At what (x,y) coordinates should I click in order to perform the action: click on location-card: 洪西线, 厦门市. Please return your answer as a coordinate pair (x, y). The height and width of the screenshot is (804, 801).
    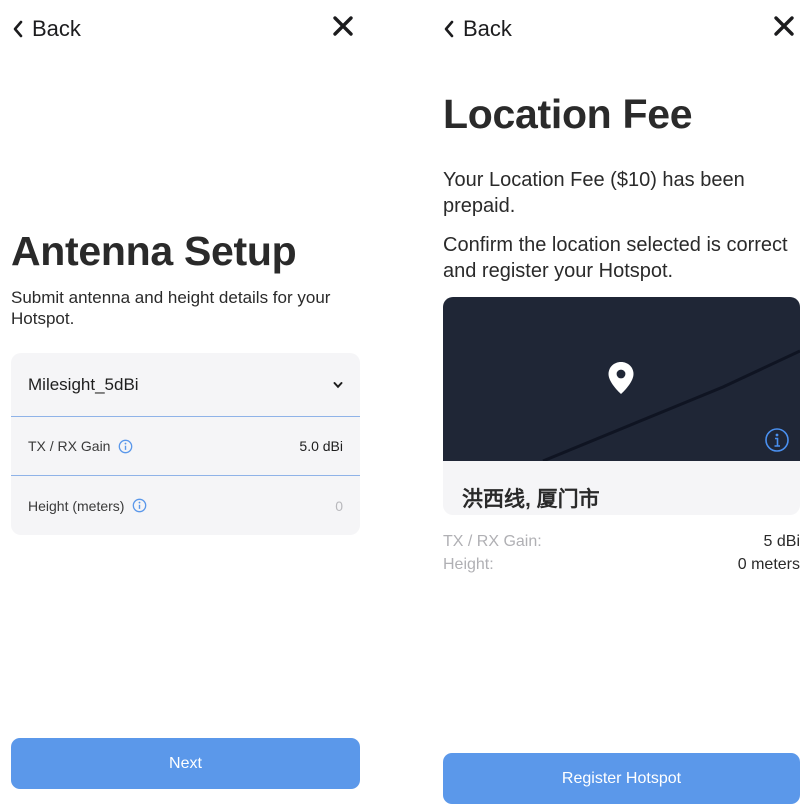
    Looking at the image, I should click on (621, 406).